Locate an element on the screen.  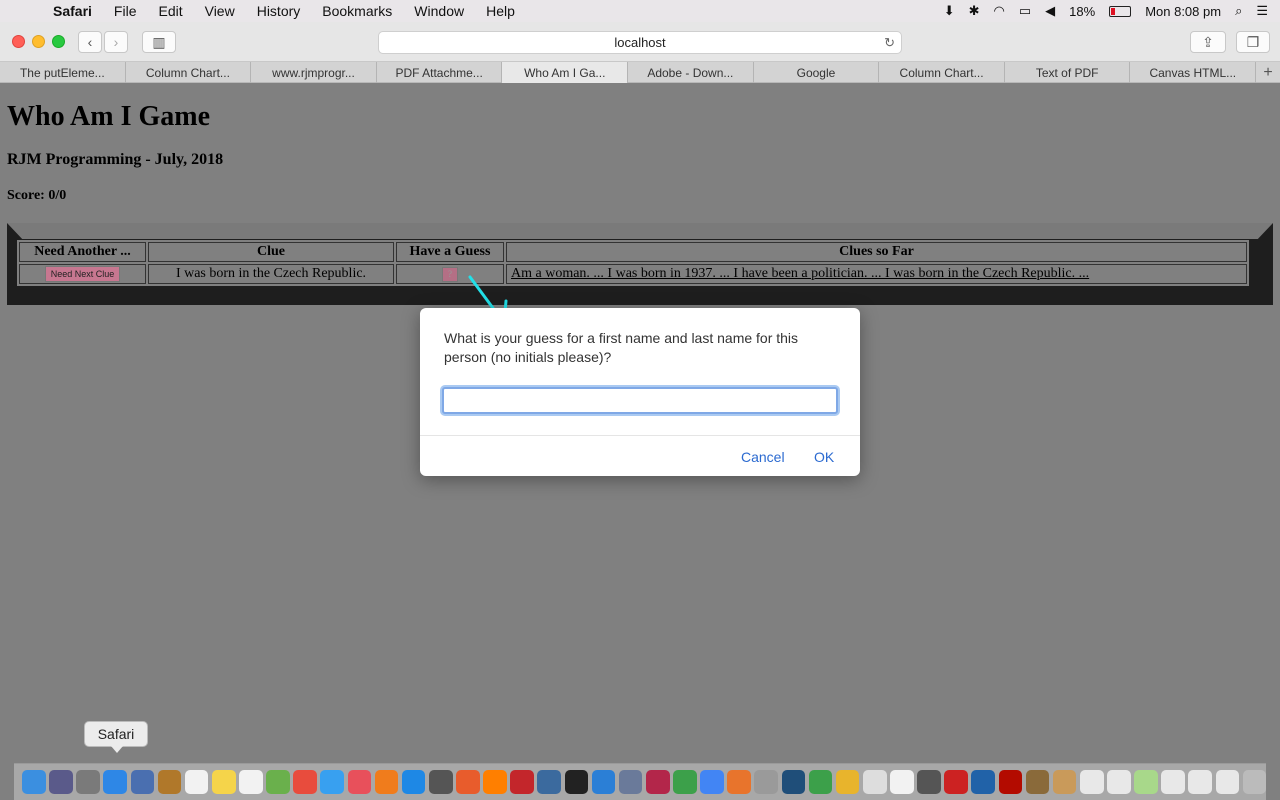
menu-window: Window is located at coordinates (439, 11).